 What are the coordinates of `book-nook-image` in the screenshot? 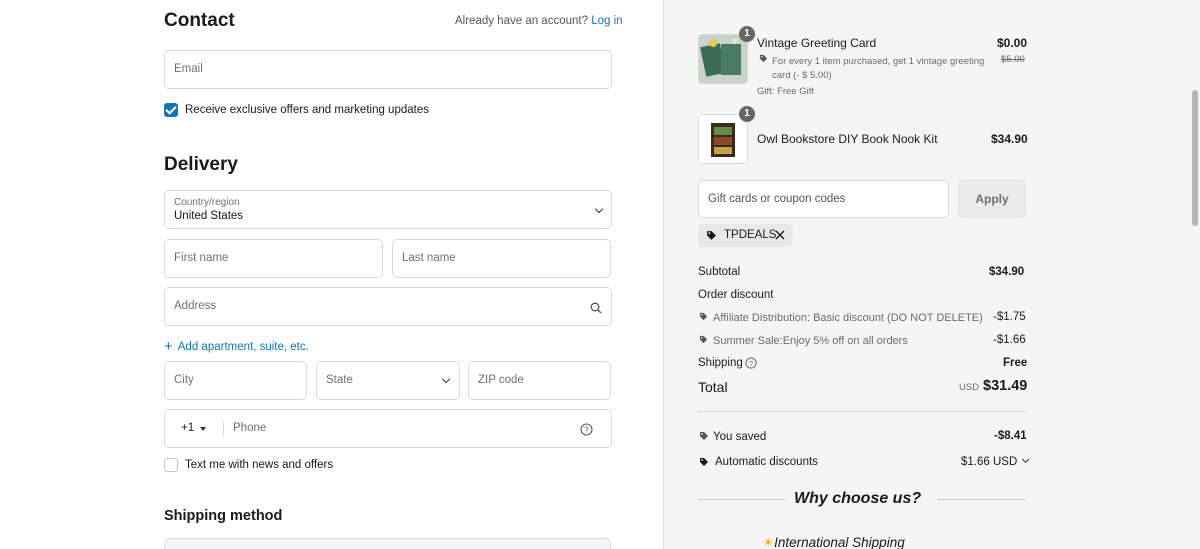 It's located at (723, 139).